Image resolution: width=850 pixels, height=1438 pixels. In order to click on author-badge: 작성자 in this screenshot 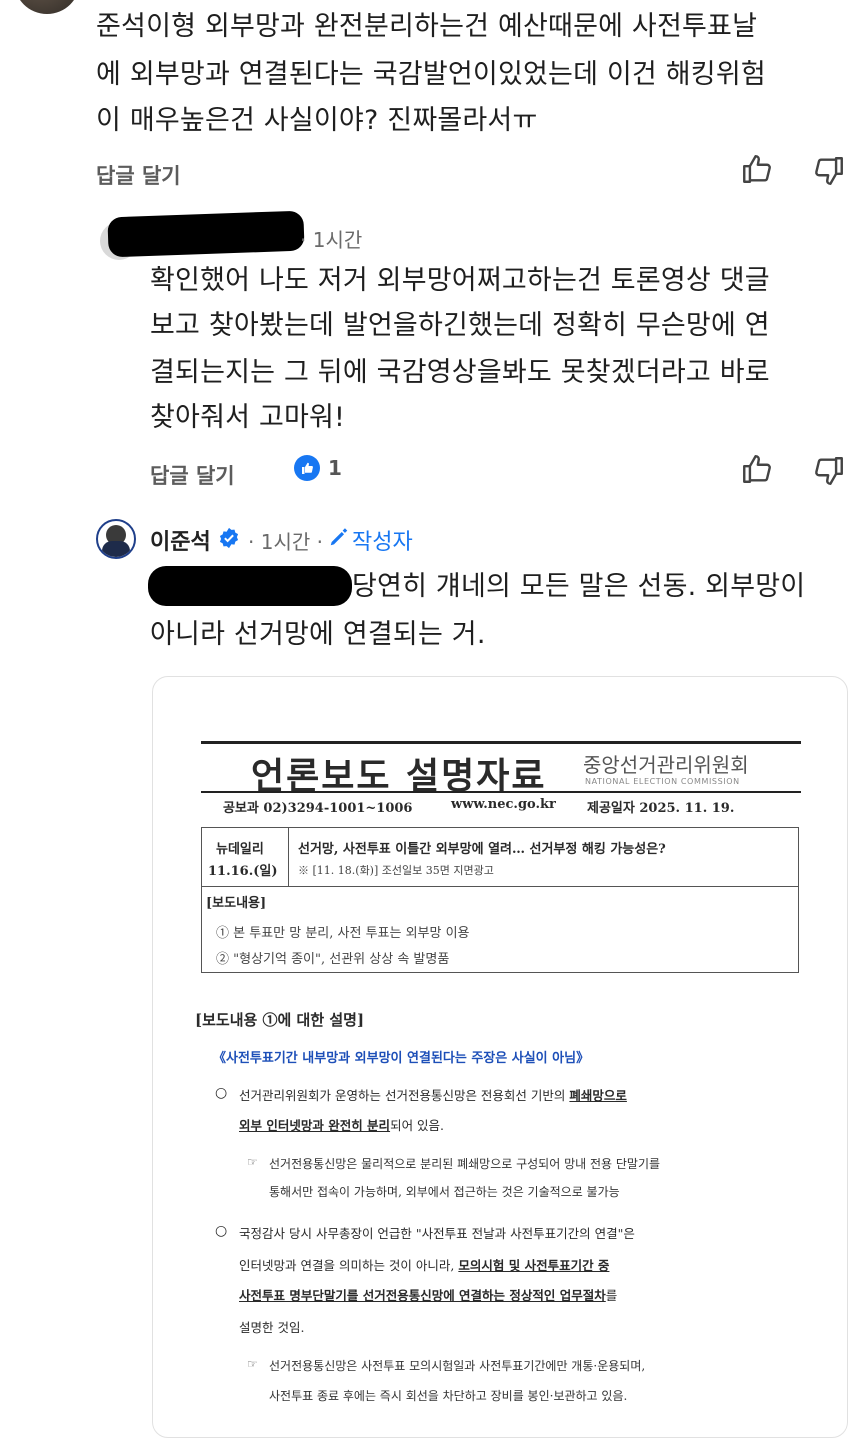, I will do `click(382, 542)`.